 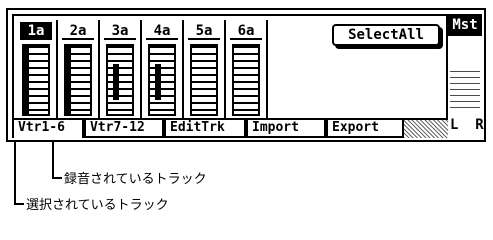 What do you see at coordinates (467, 125) in the screenshot?
I see `master-lr-label: L R` at bounding box center [467, 125].